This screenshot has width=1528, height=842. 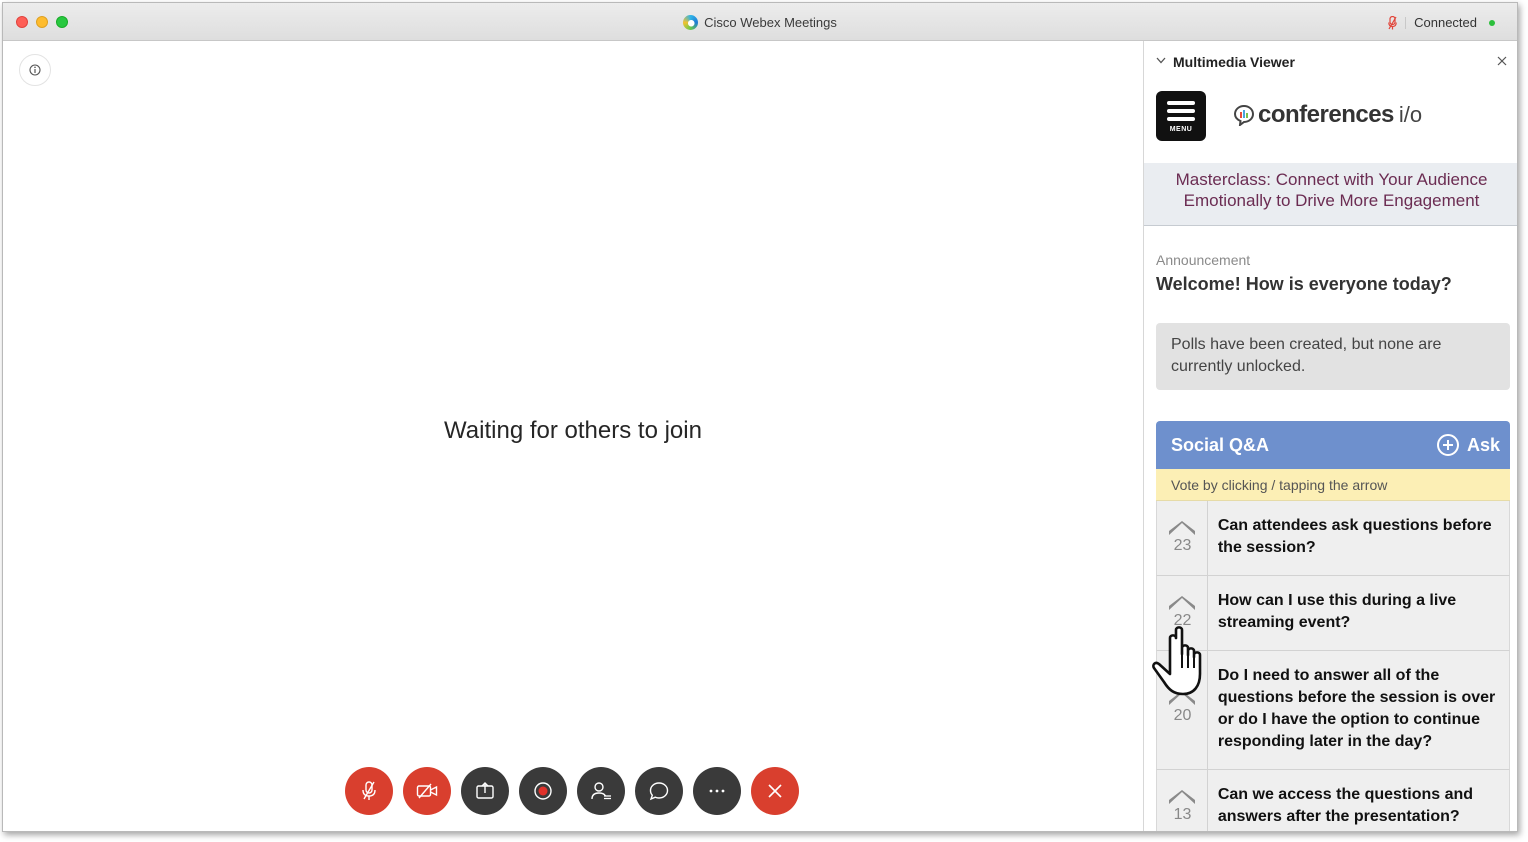 I want to click on upvote-button: 13, so click(x=1182, y=800).